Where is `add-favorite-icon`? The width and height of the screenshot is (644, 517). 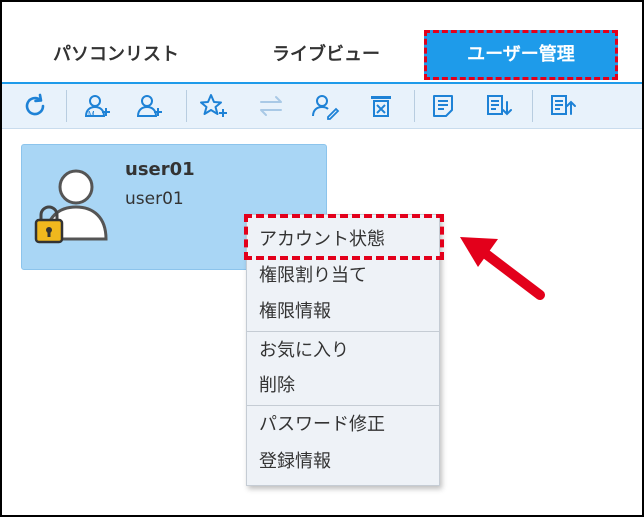
add-favorite-icon is located at coordinates (213, 105).